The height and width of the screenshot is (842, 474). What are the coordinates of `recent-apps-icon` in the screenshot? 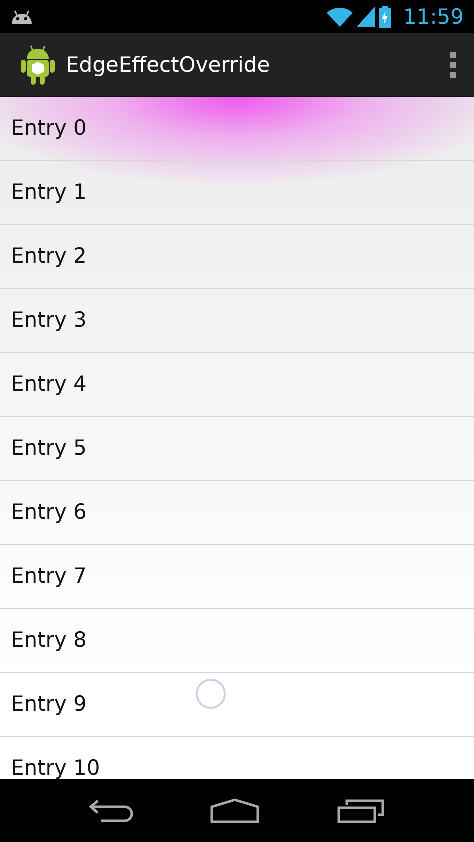 It's located at (361, 811).